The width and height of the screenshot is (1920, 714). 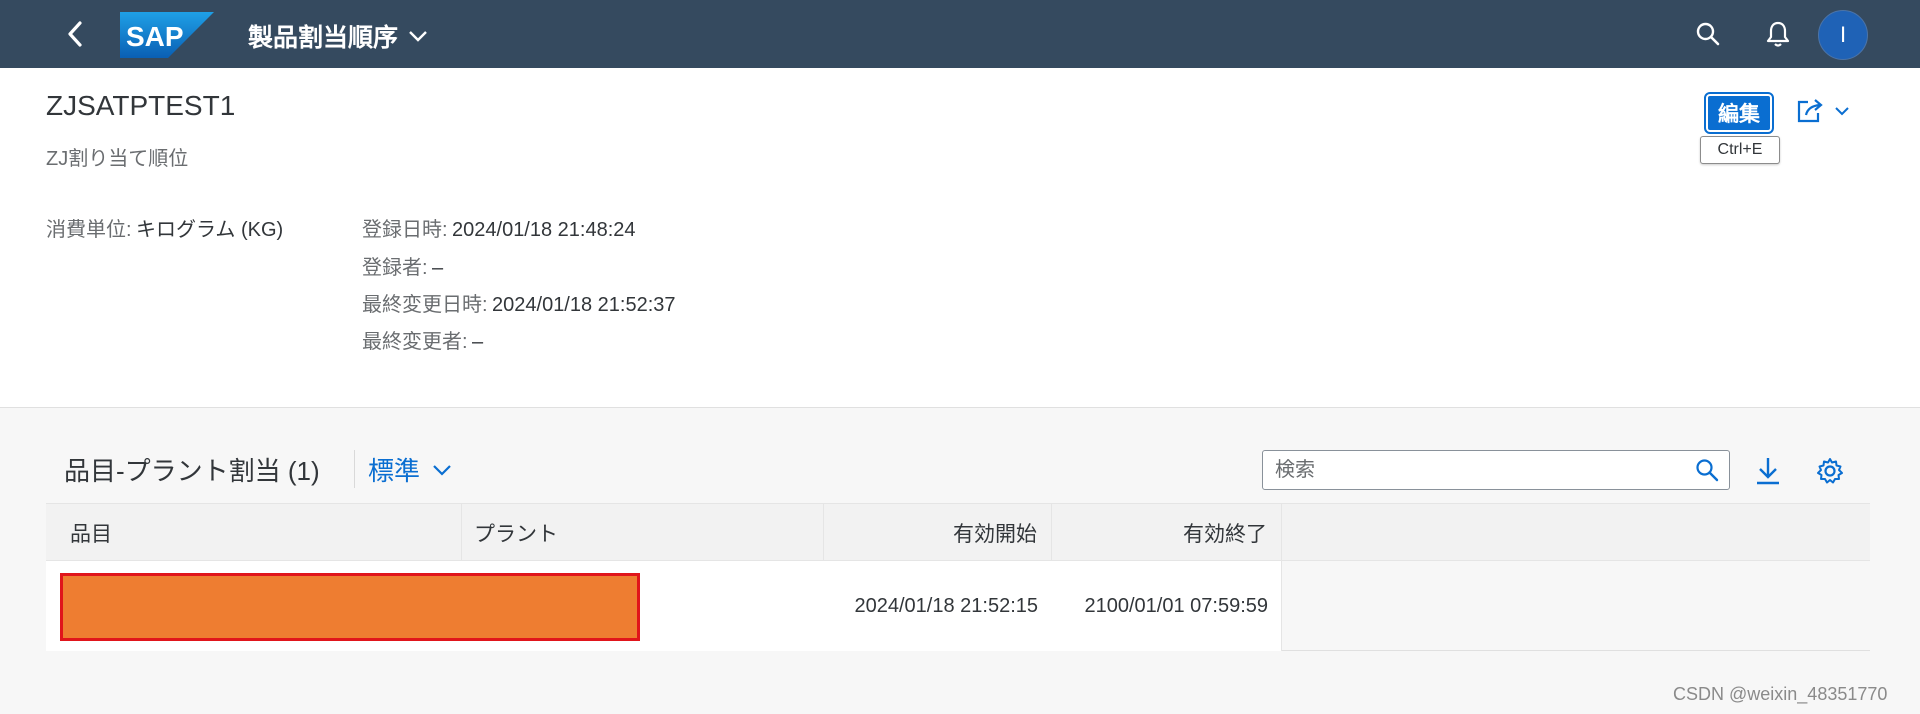 I want to click on edit-button: 編集, so click(x=1739, y=113).